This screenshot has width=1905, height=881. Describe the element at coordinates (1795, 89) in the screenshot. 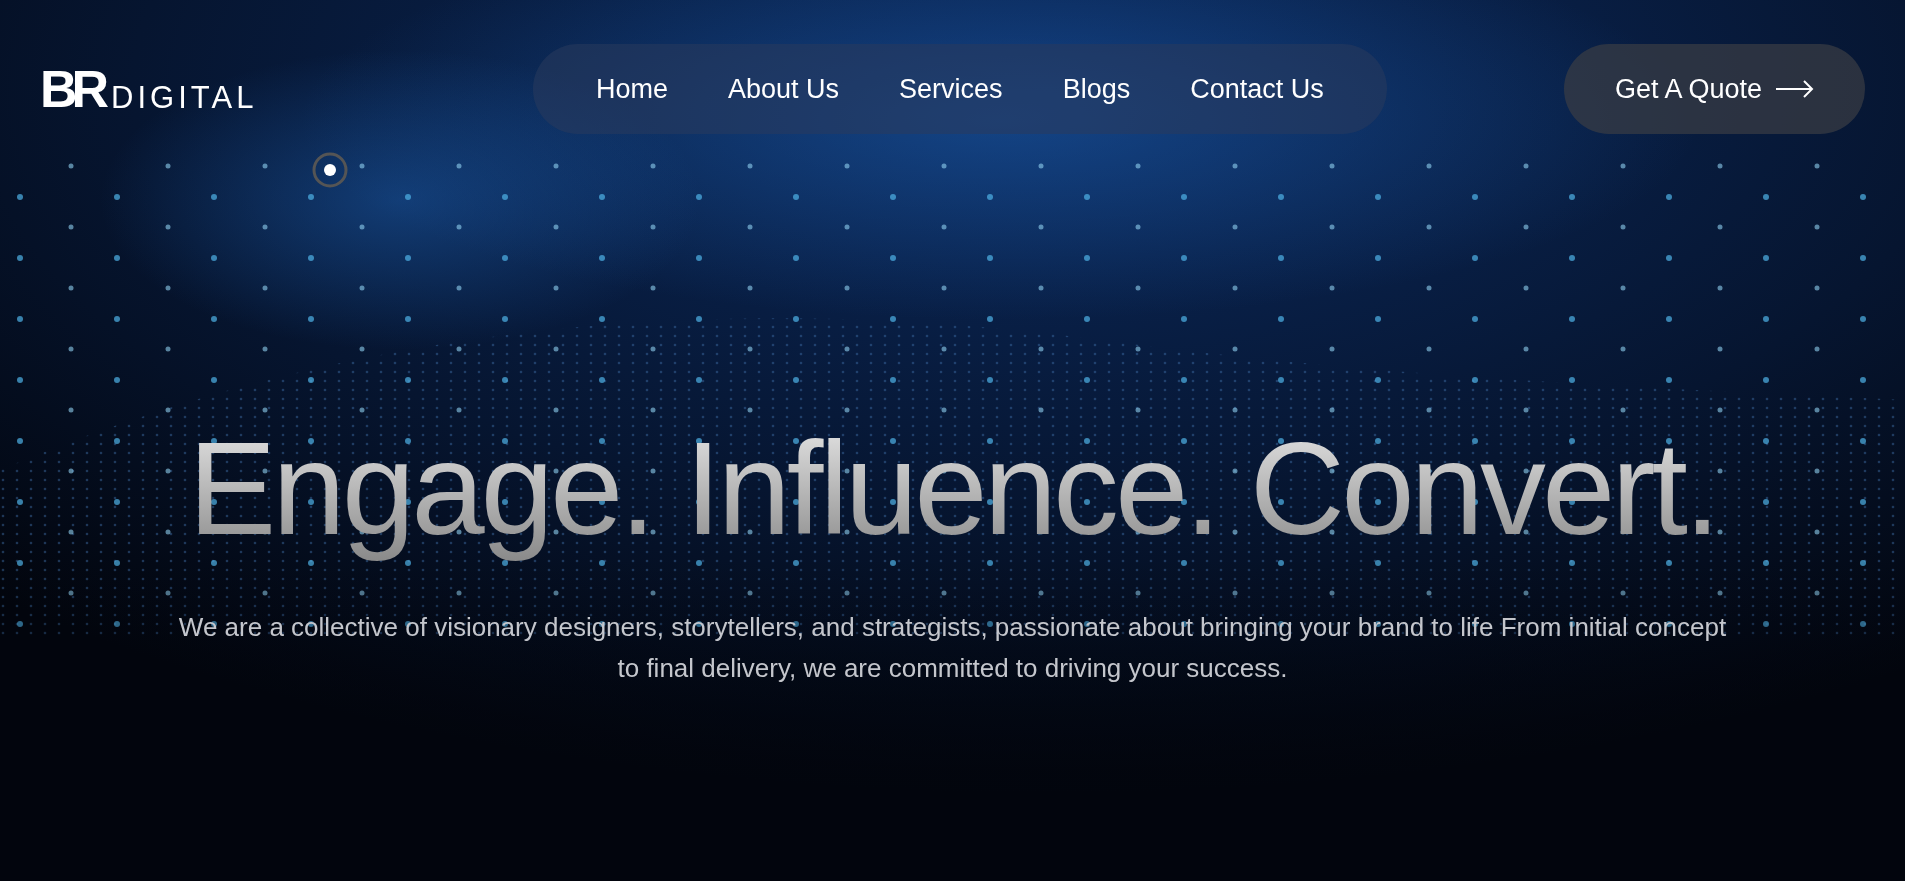

I see `arrow-right-icon` at that location.